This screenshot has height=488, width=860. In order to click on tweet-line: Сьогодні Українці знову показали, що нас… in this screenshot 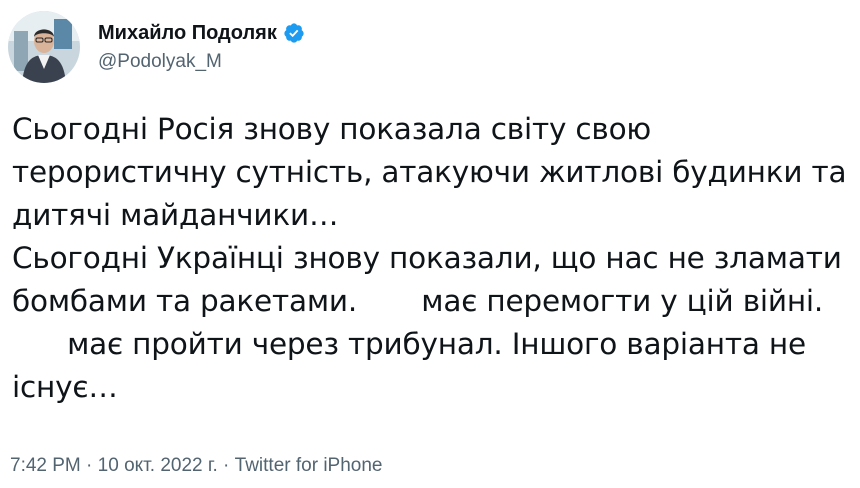, I will do `click(427, 258)`.